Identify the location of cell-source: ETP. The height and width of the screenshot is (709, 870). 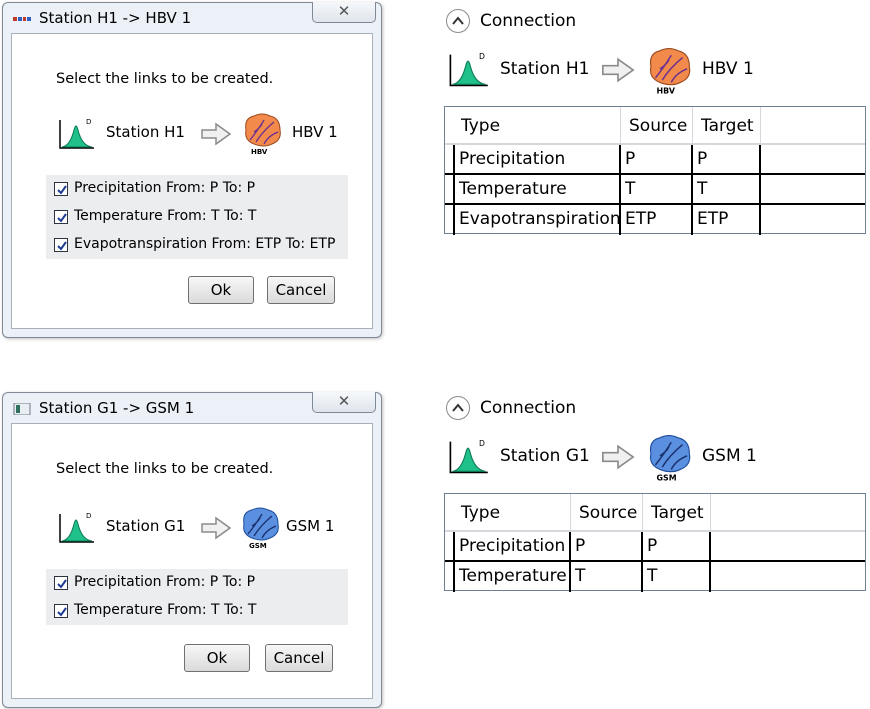
(657, 220).